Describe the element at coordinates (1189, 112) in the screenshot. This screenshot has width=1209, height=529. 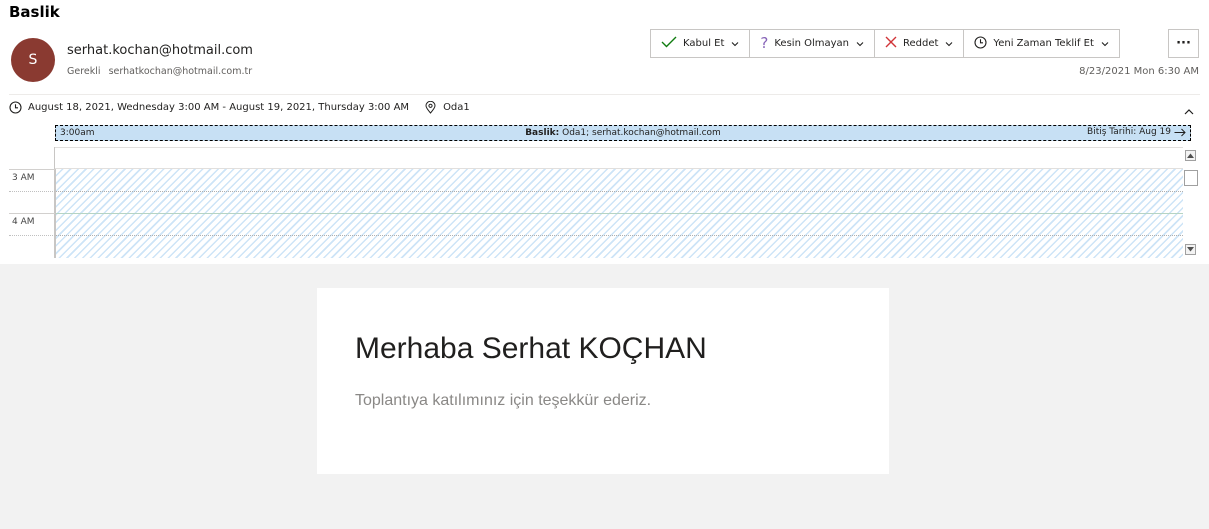
I see `chevron-up-icon` at that location.